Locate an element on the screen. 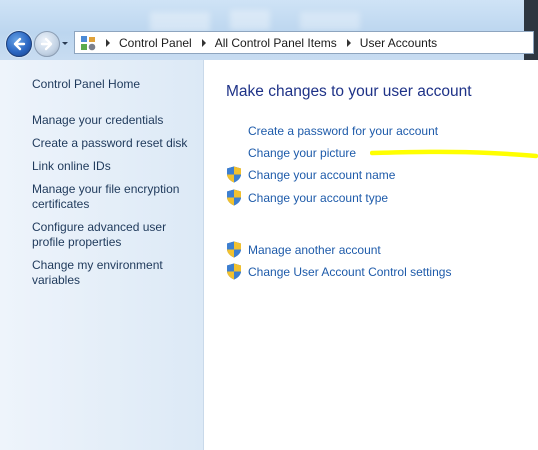 The height and width of the screenshot is (450, 538). breadcrumb-control-panel: Control Panel is located at coordinates (155, 43).